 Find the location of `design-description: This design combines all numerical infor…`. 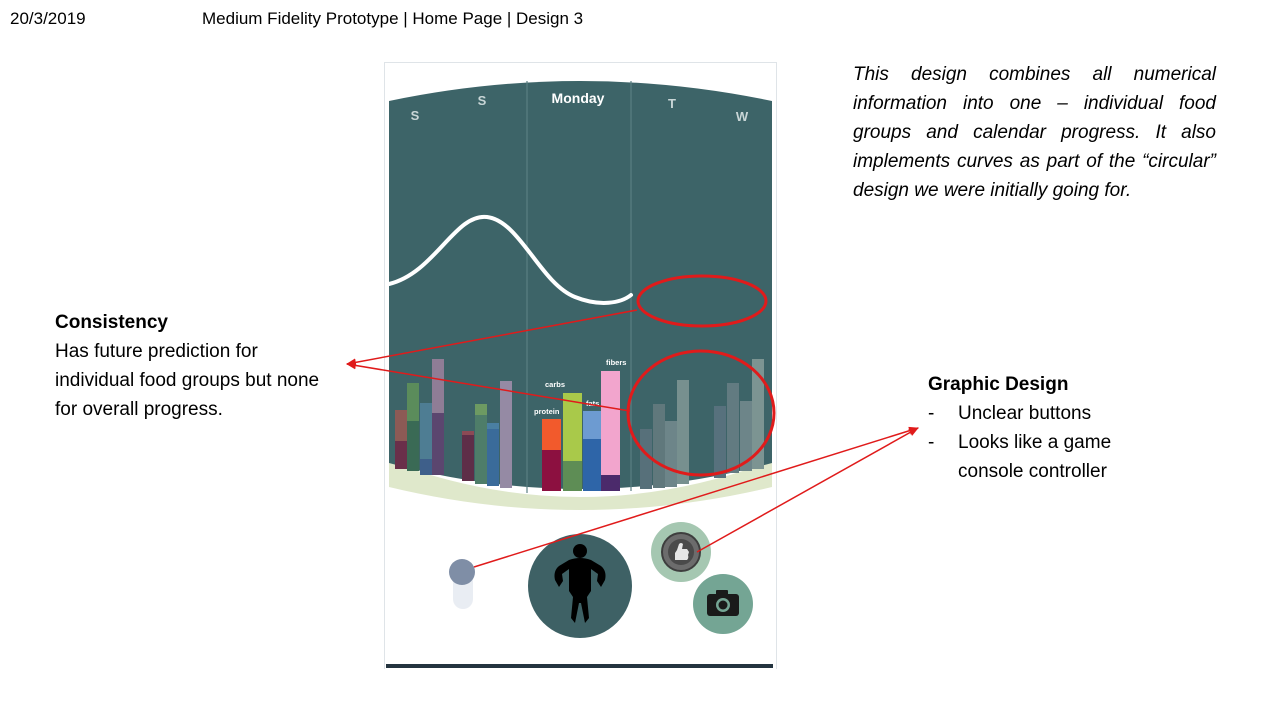

design-description: This design combines all numerical infor… is located at coordinates (1034, 132).